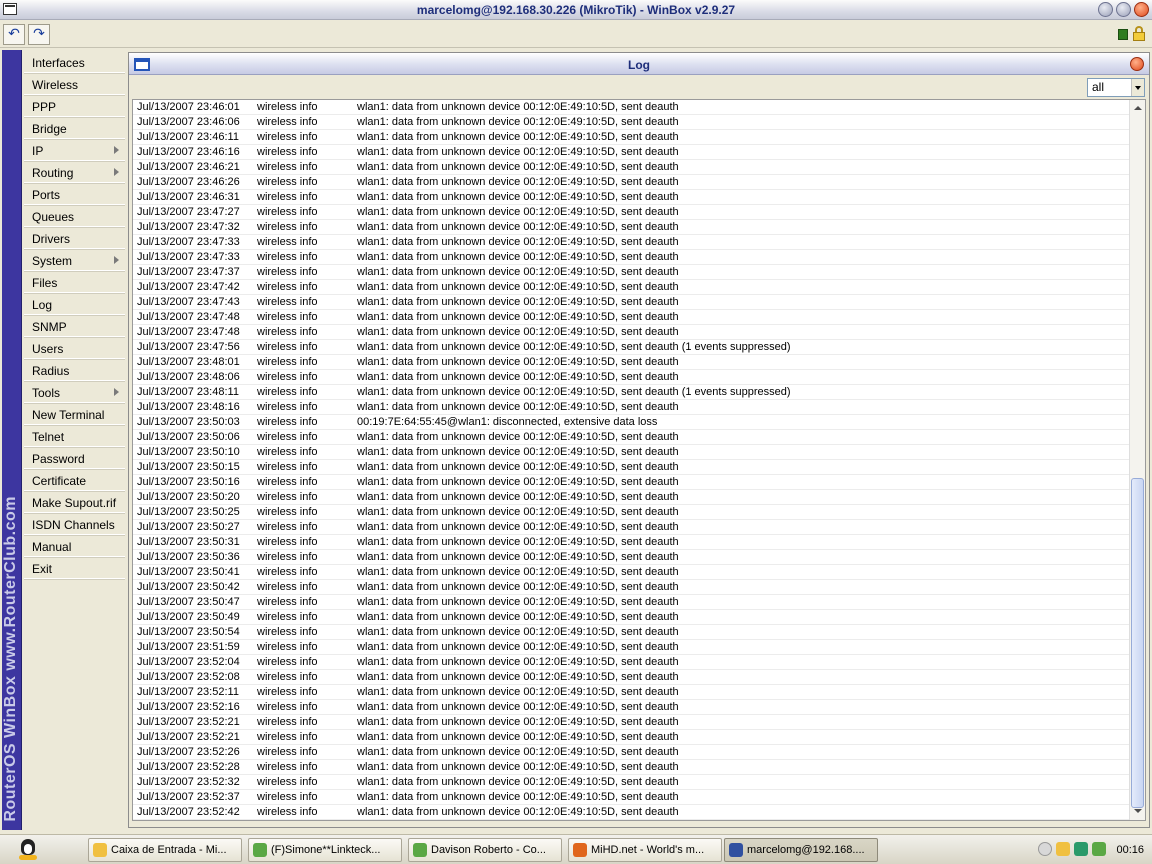 Image resolution: width=1152 pixels, height=864 pixels. What do you see at coordinates (74, 85) in the screenshot?
I see `sidebar-item-wireless: Wireless` at bounding box center [74, 85].